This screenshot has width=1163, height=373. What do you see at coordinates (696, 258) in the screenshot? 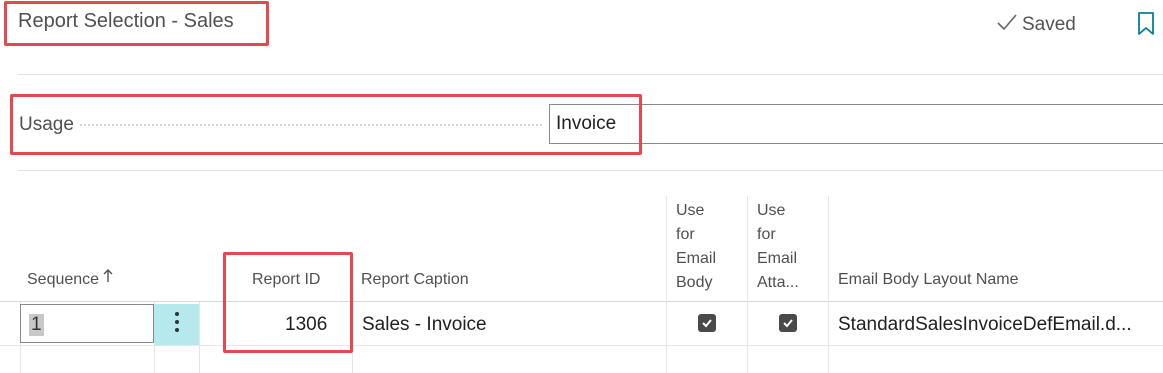
I see `email-body-header-line-3: Email` at bounding box center [696, 258].